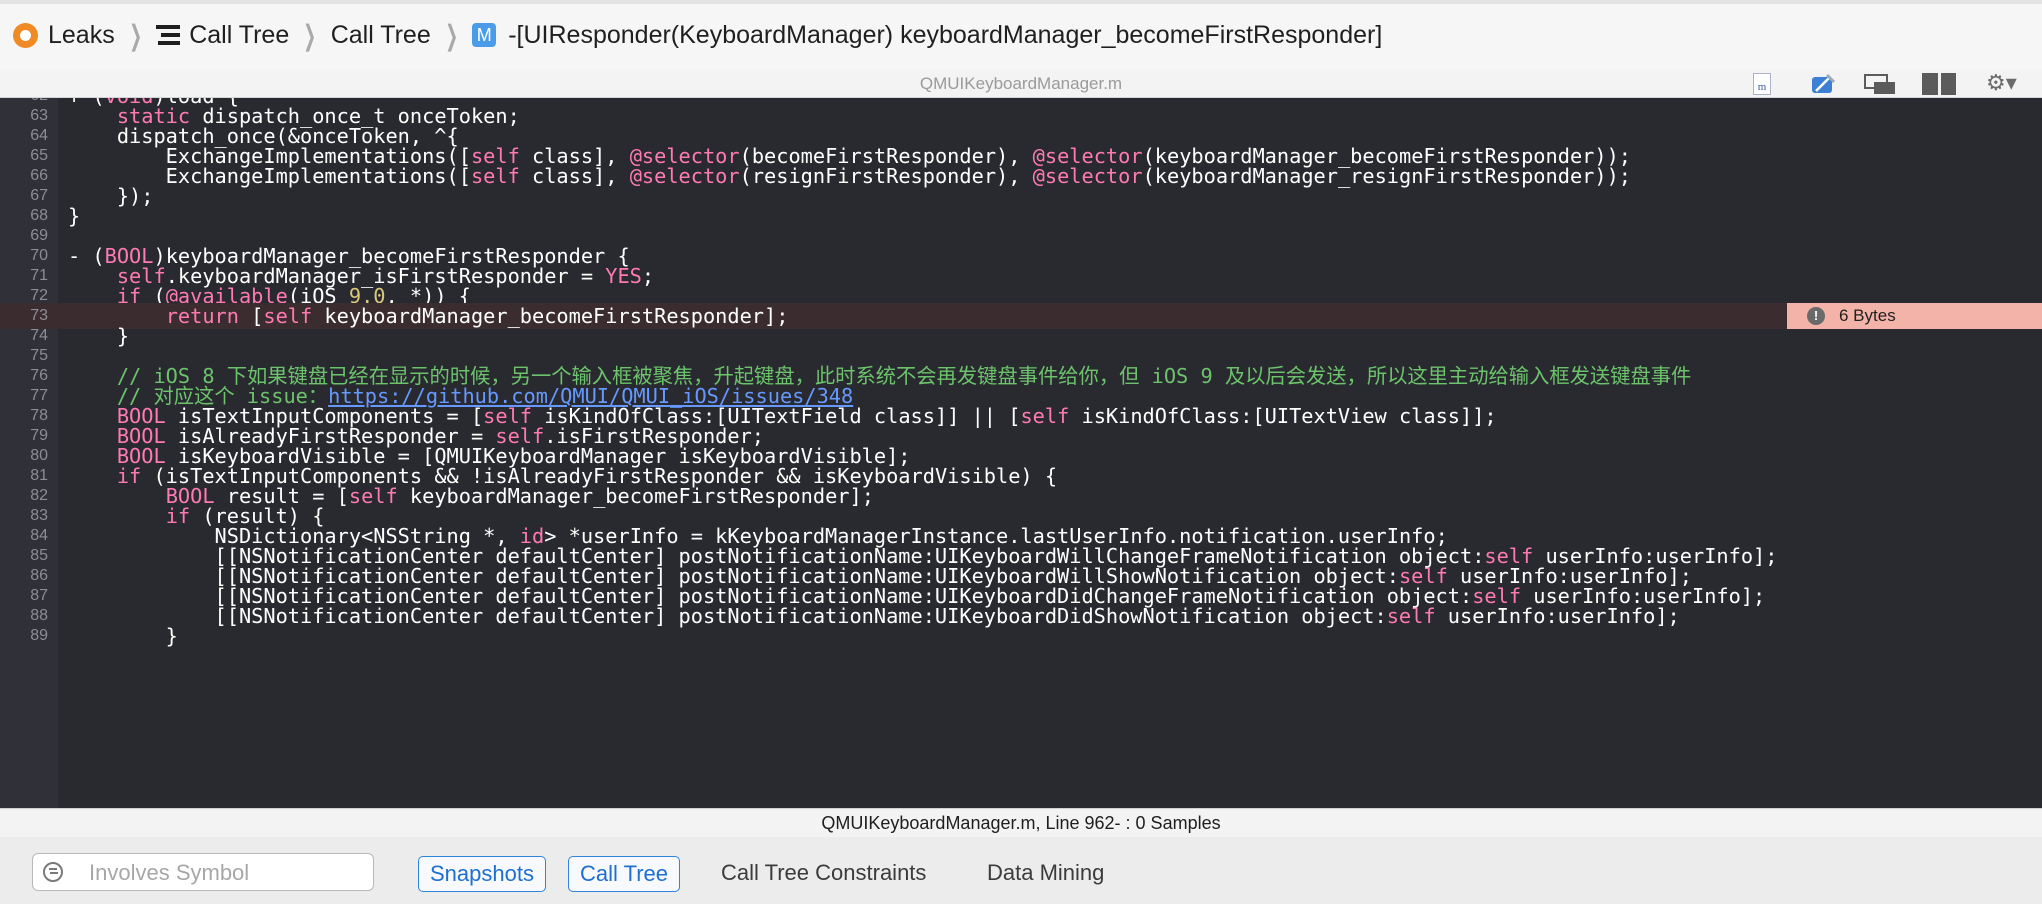  I want to click on file-header: QMUIKeyboardManager.m m ⚙▾, so click(1021, 84).